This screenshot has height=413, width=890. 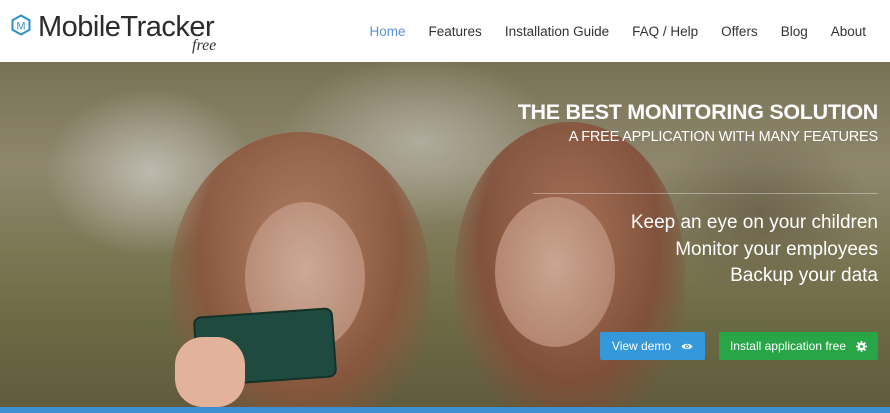 What do you see at coordinates (848, 31) in the screenshot?
I see `nav-item-about: About` at bounding box center [848, 31].